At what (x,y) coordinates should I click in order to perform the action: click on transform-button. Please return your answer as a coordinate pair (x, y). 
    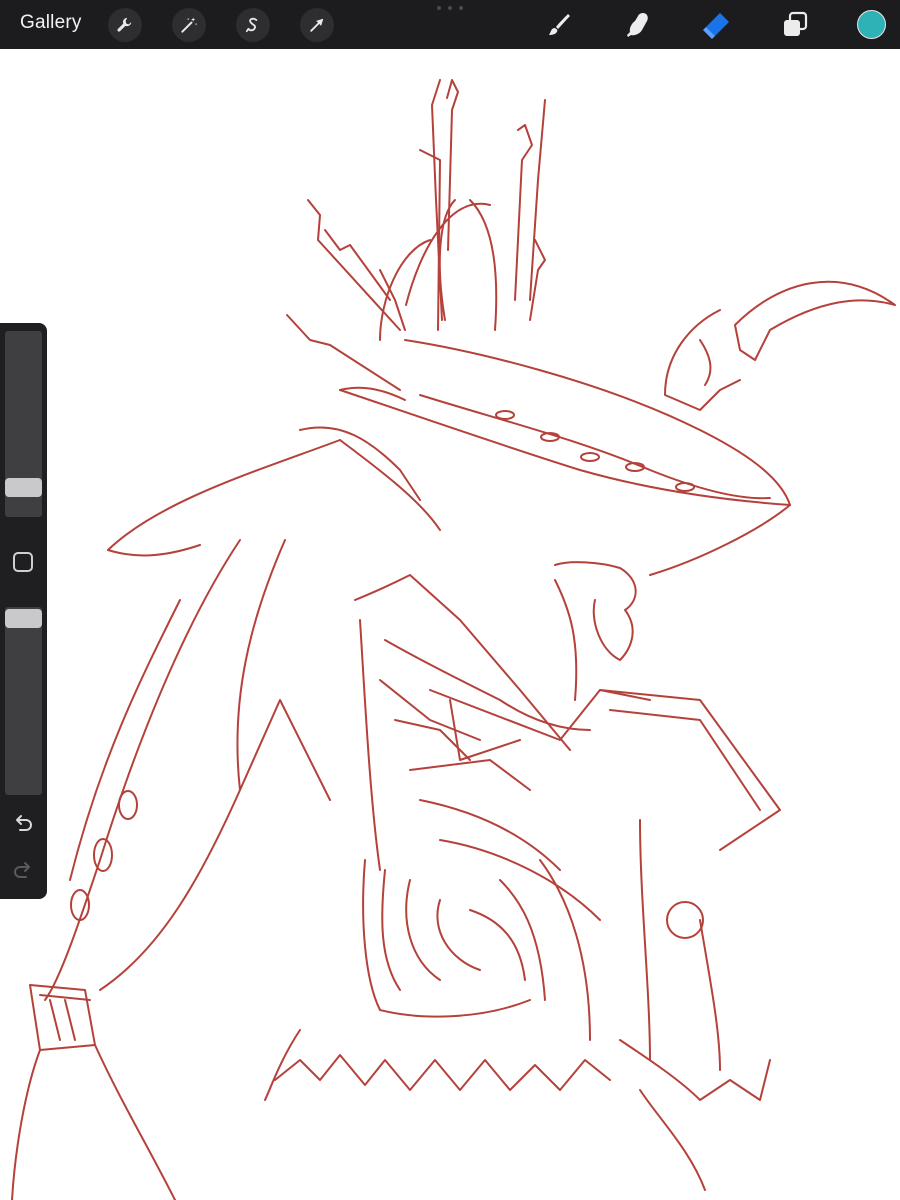
    Looking at the image, I should click on (317, 25).